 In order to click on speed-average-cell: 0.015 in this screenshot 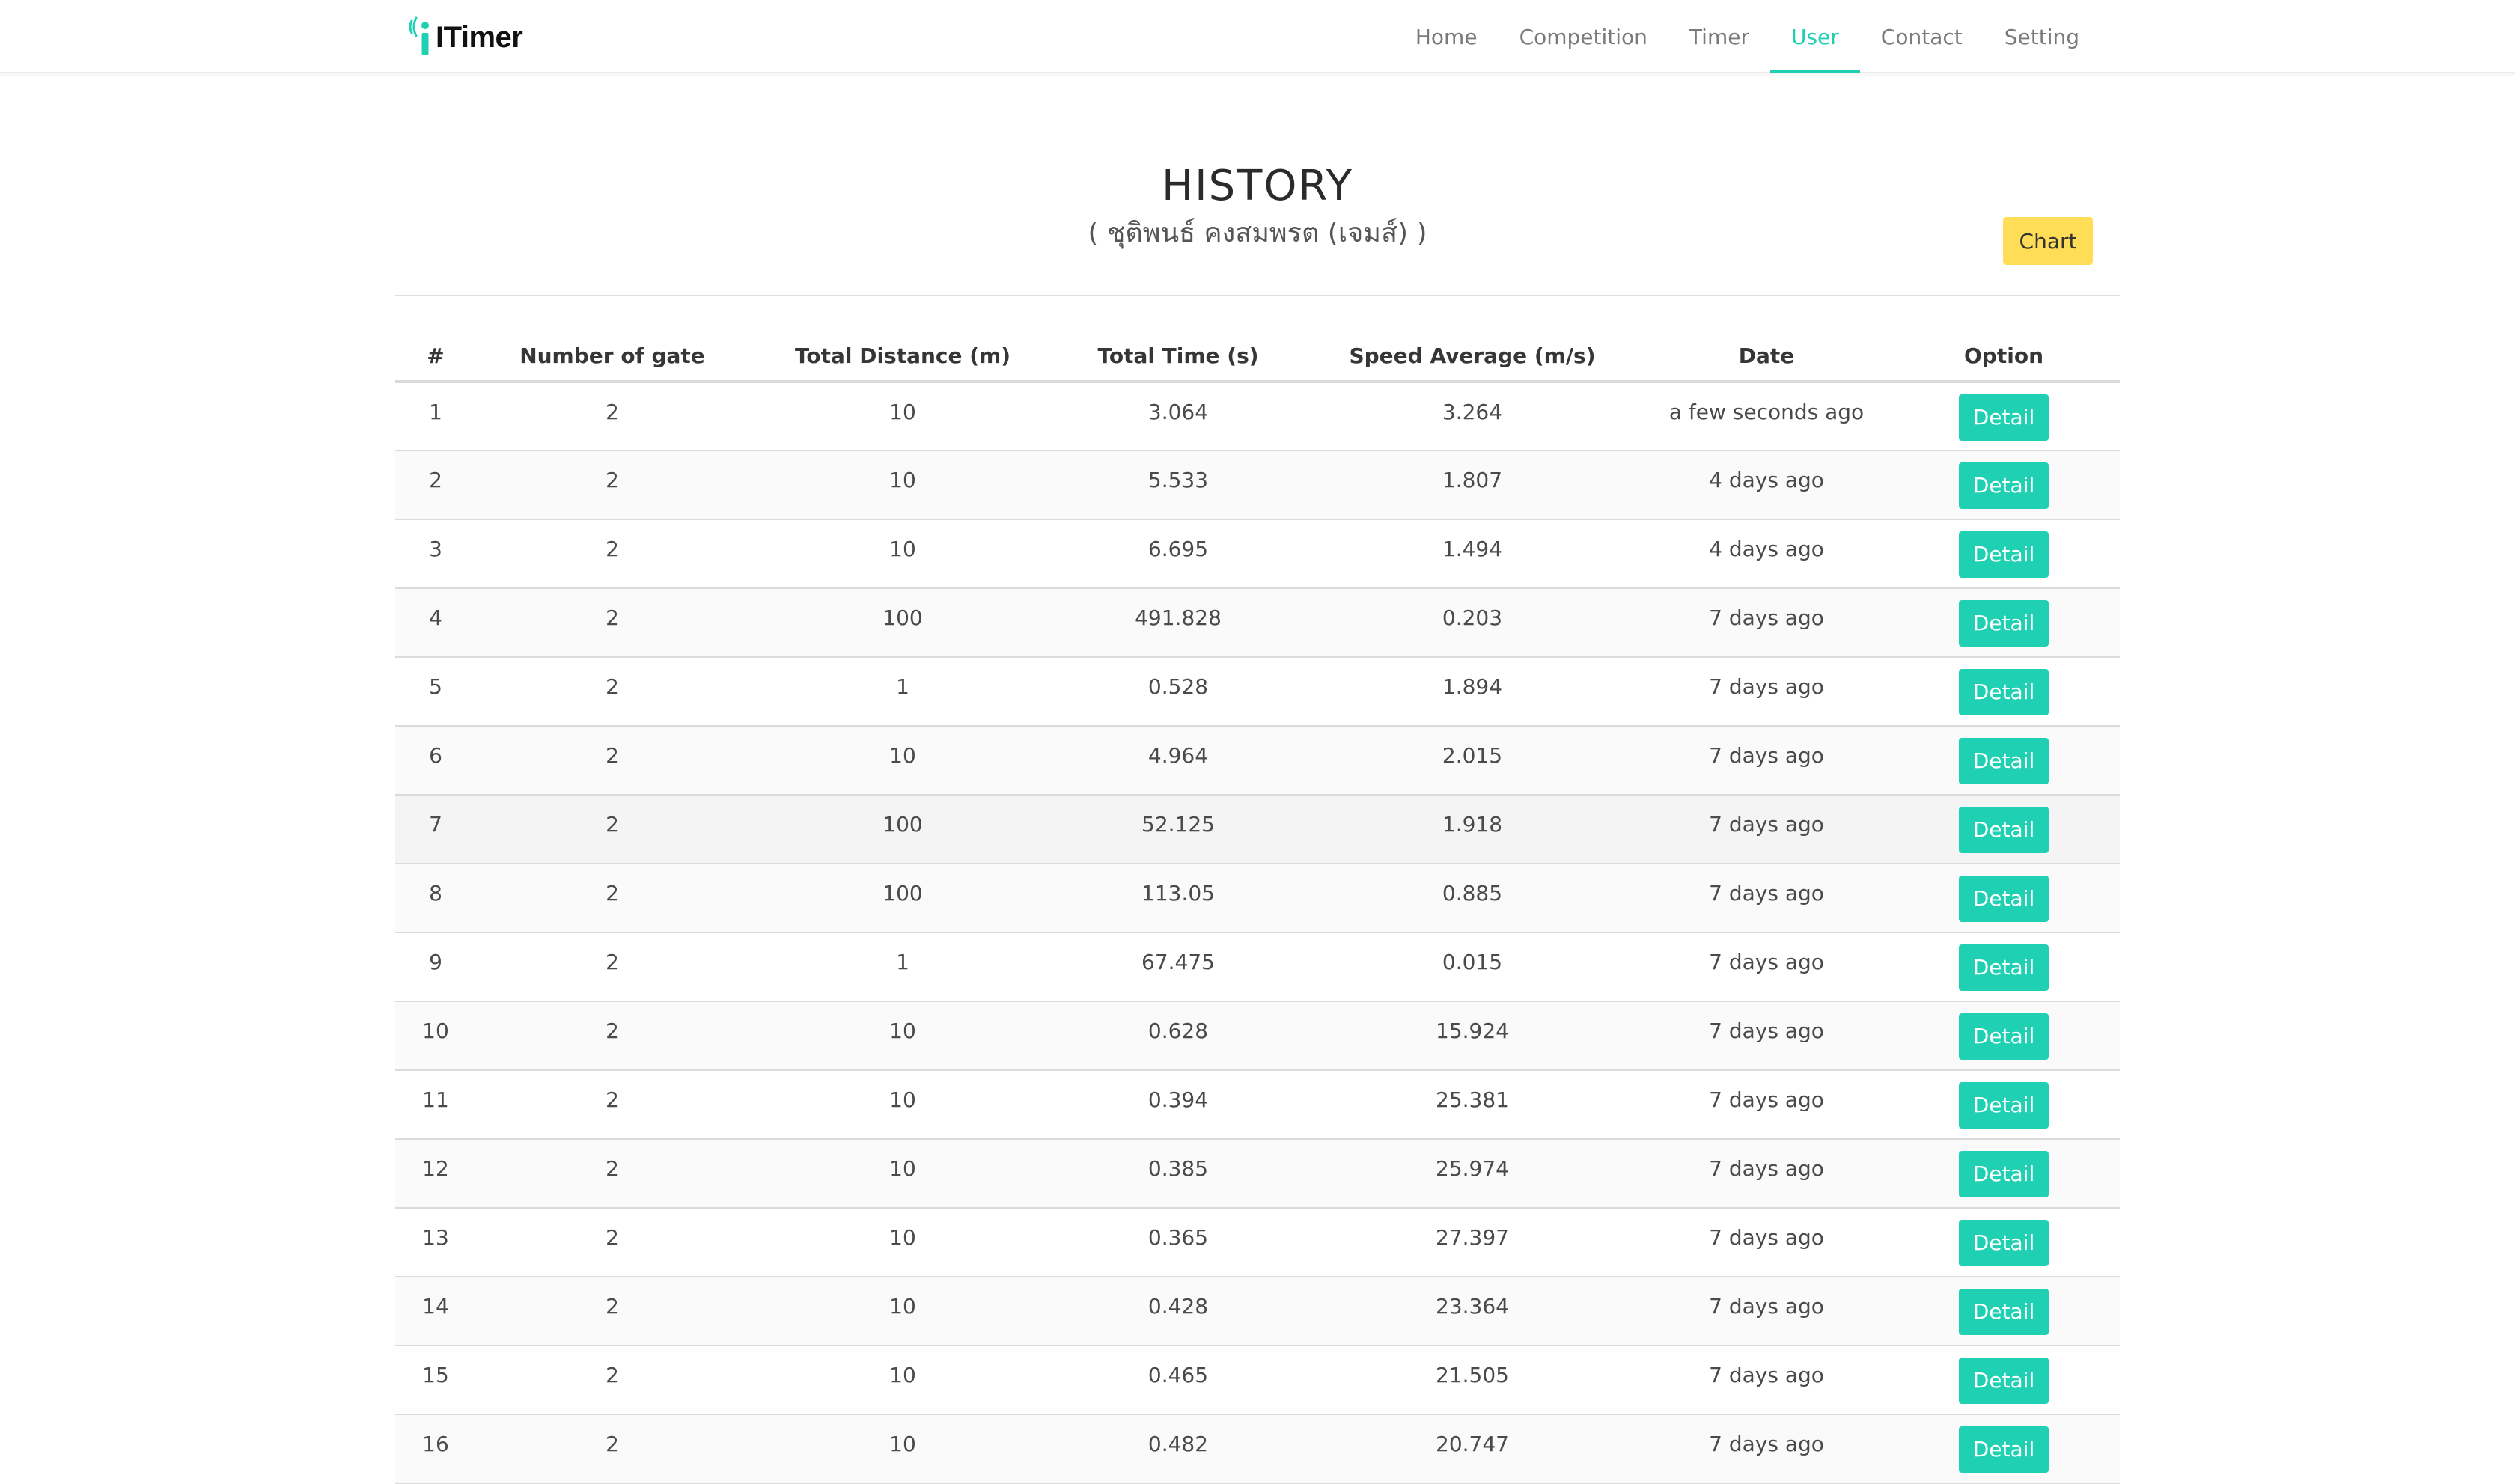, I will do `click(1472, 967)`.